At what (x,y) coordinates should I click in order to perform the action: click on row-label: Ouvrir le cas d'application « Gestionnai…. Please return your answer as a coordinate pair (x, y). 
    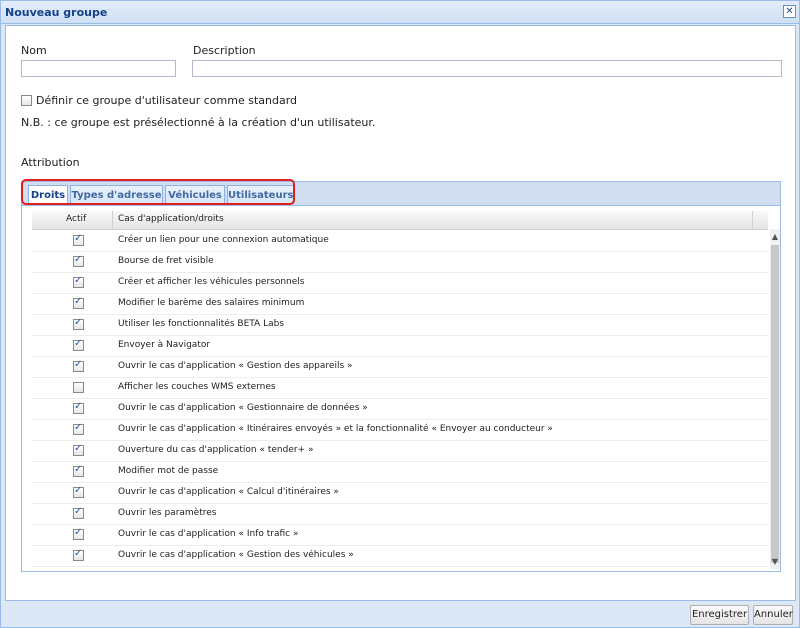
    Looking at the image, I should click on (243, 408).